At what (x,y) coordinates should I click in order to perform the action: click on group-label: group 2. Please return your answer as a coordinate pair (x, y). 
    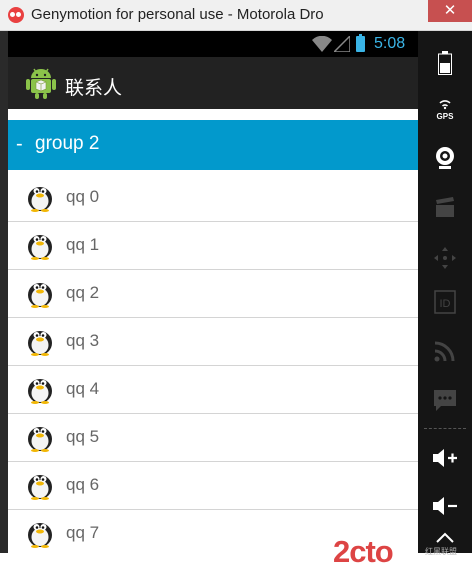
    Looking at the image, I should click on (67, 143).